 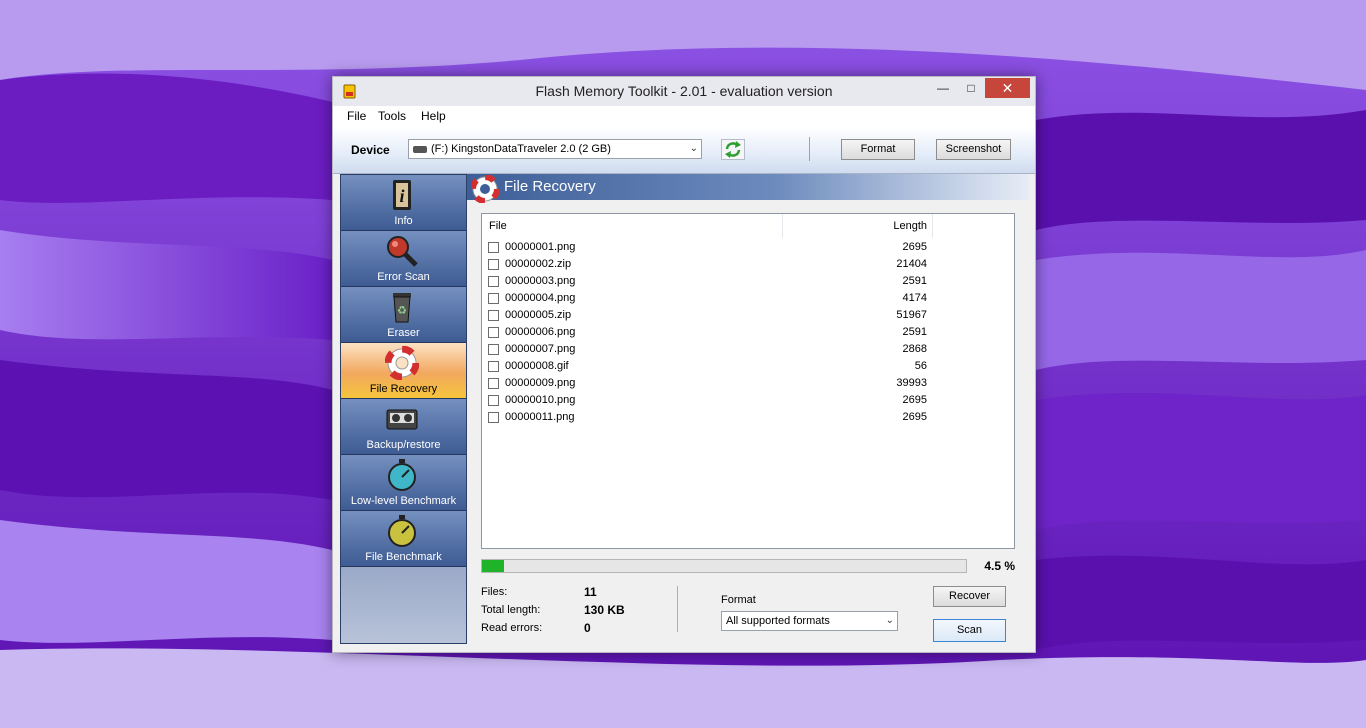 I want to click on total-length-label: Total length:, so click(x=511, y=610).